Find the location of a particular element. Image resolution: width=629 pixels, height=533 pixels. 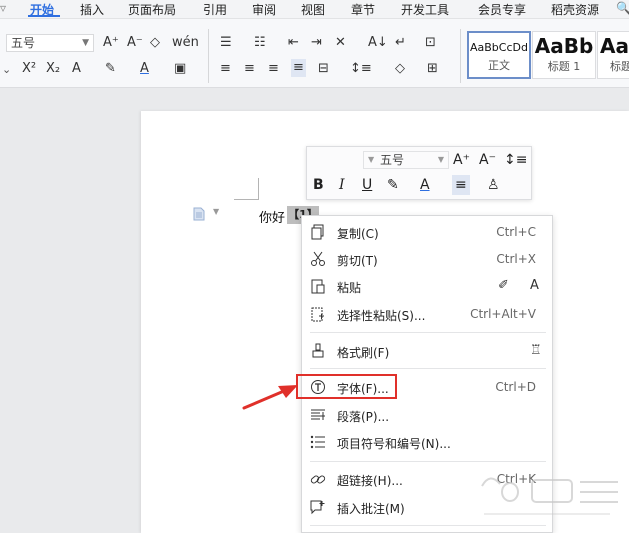

ribbon-divider is located at coordinates (208, 56).